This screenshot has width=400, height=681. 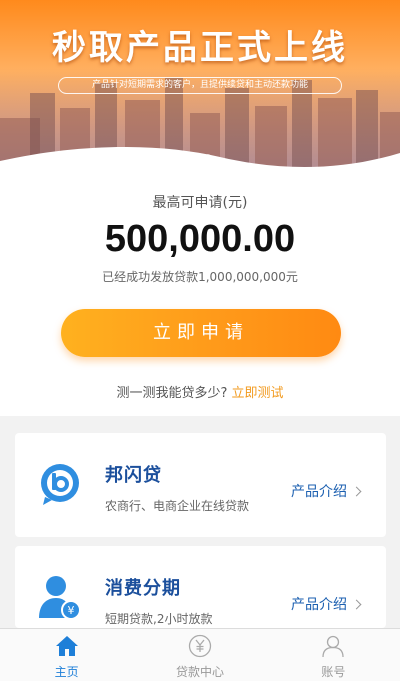 I want to click on b-chat-icon, so click(x=60, y=484).